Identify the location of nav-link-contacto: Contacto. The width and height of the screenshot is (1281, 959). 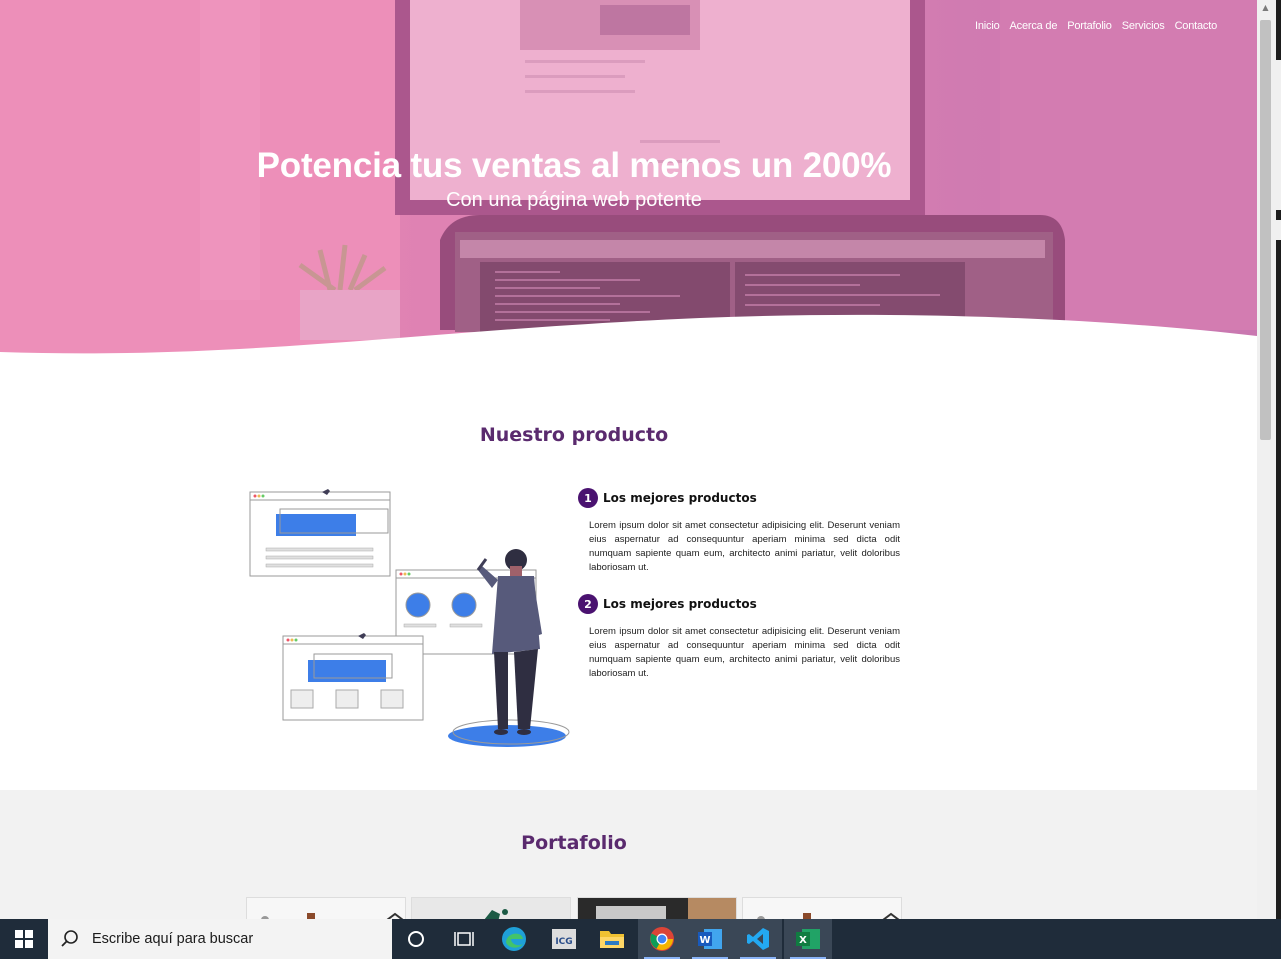
(1196, 26).